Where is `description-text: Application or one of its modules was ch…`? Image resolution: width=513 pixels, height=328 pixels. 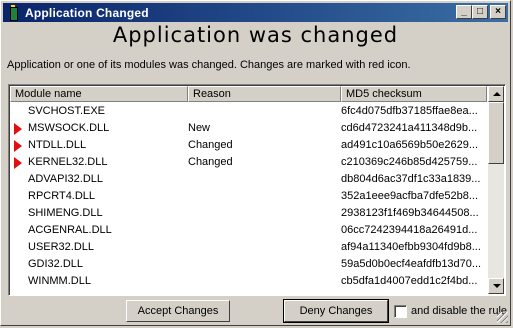 description-text: Application or one of its modules was ch… is located at coordinates (209, 65).